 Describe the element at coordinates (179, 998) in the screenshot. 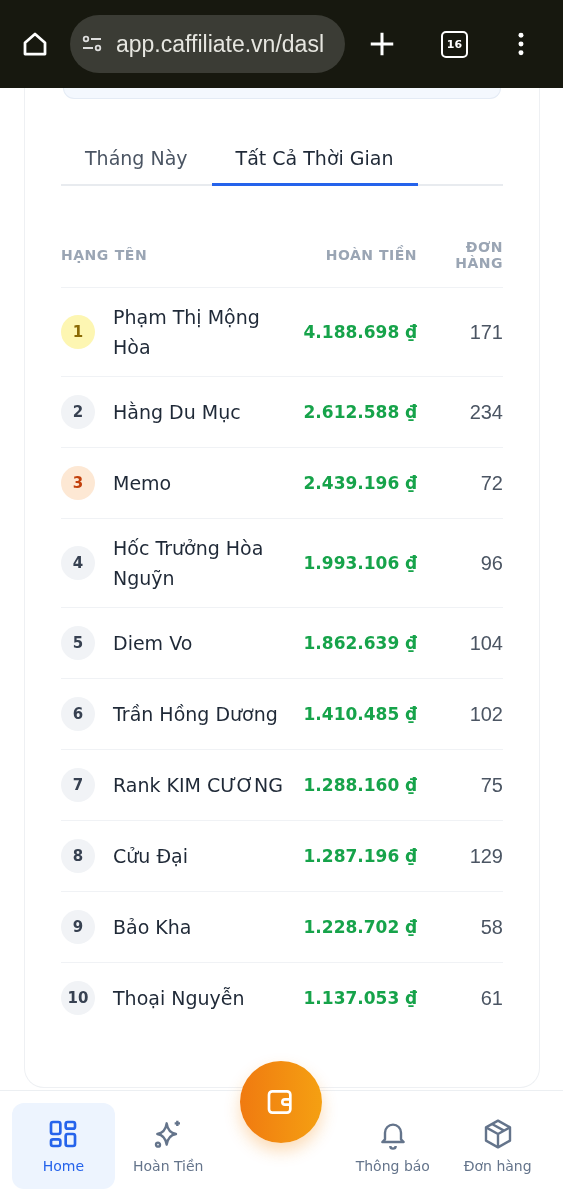

I see `user-name: Thoại Nguyễn` at that location.